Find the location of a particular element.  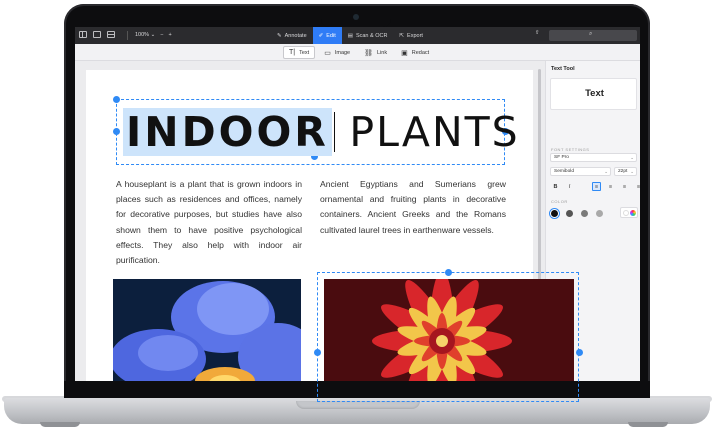

single-page-view-icon is located at coordinates (97, 34).